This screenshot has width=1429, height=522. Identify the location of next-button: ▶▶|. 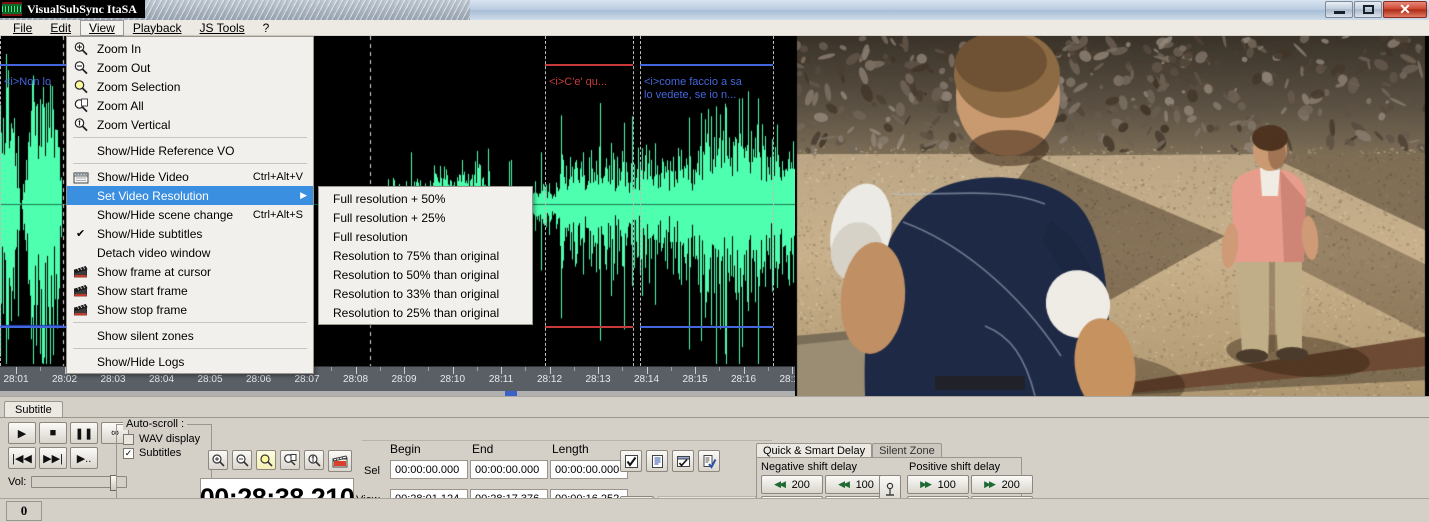
(53, 458).